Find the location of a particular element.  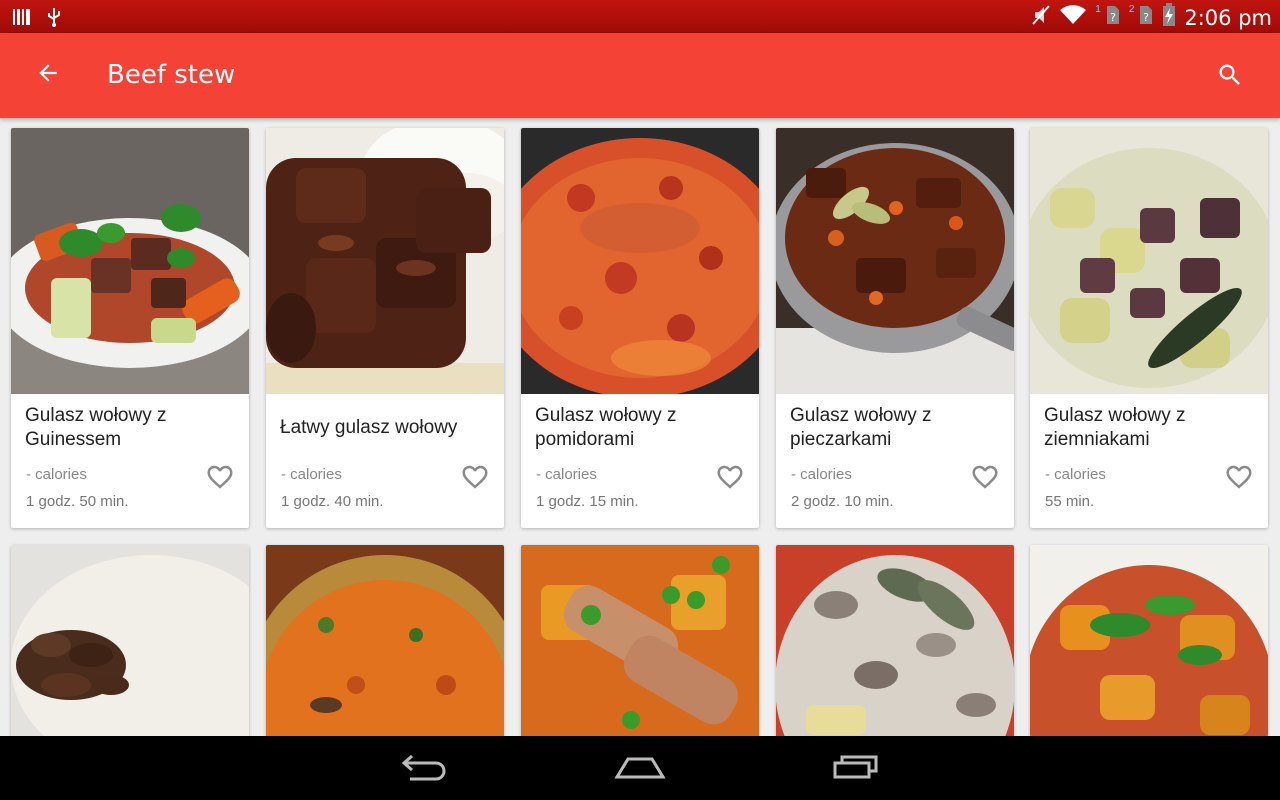

home-icon is located at coordinates (640, 769).